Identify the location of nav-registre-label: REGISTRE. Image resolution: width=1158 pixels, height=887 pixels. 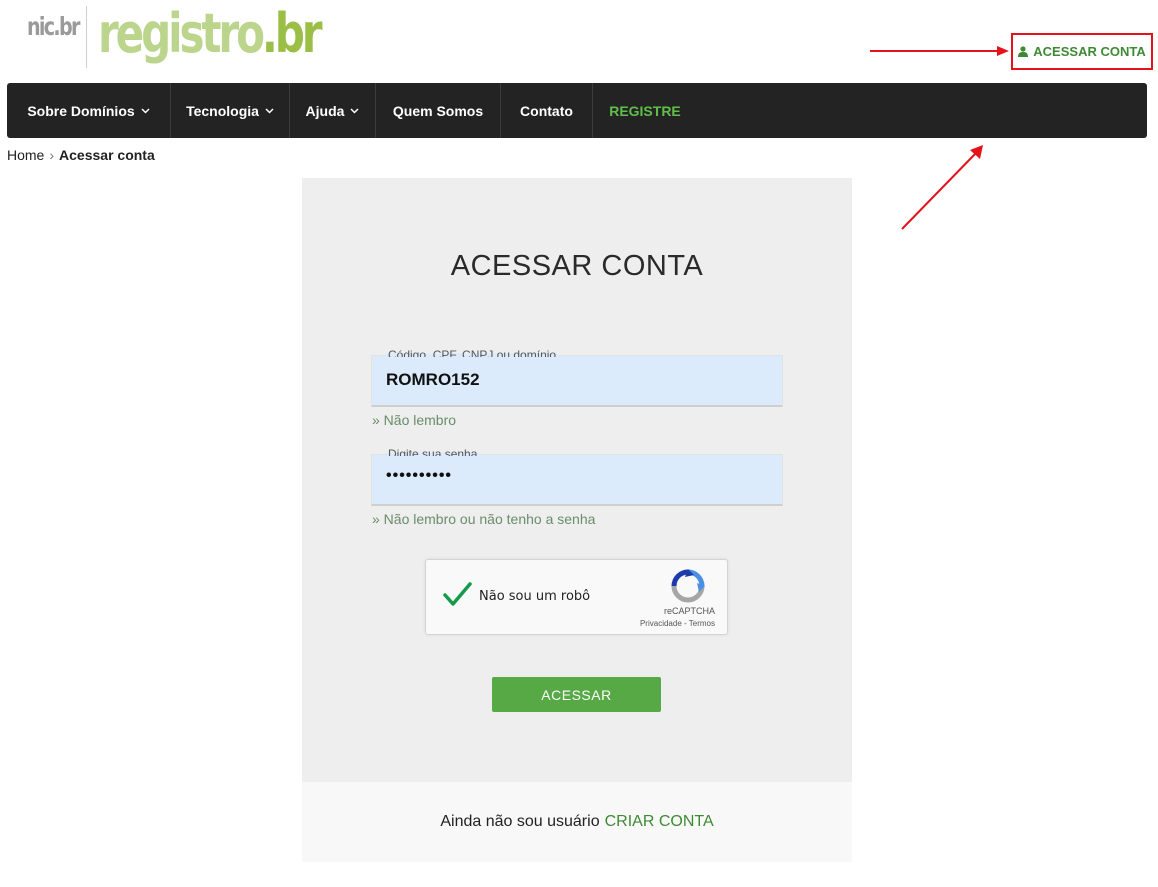
(645, 110).